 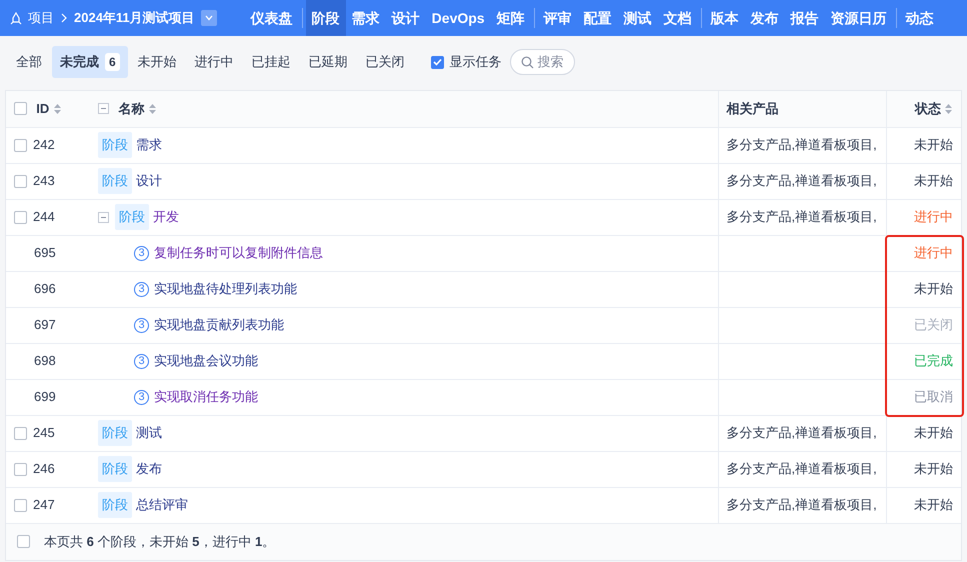 I want to click on filter-tab: 未开始, so click(x=157, y=62).